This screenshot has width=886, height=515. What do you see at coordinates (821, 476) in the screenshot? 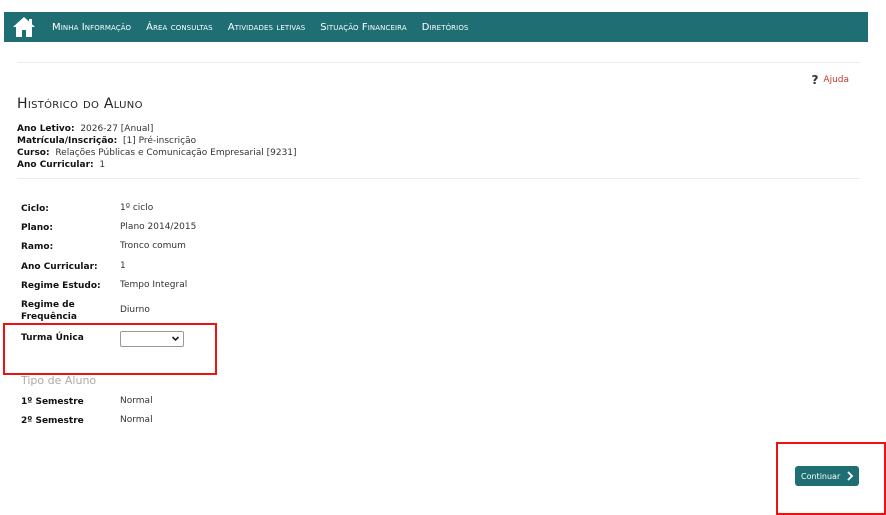
I see `continue-label: Continuar` at bounding box center [821, 476].